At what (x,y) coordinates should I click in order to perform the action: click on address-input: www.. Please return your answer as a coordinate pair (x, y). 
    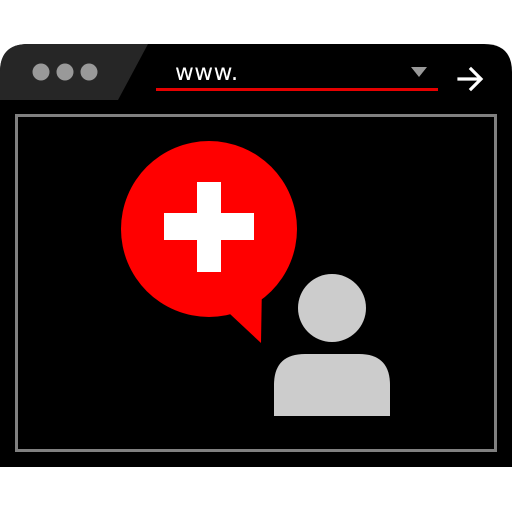
    Looking at the image, I should click on (207, 73).